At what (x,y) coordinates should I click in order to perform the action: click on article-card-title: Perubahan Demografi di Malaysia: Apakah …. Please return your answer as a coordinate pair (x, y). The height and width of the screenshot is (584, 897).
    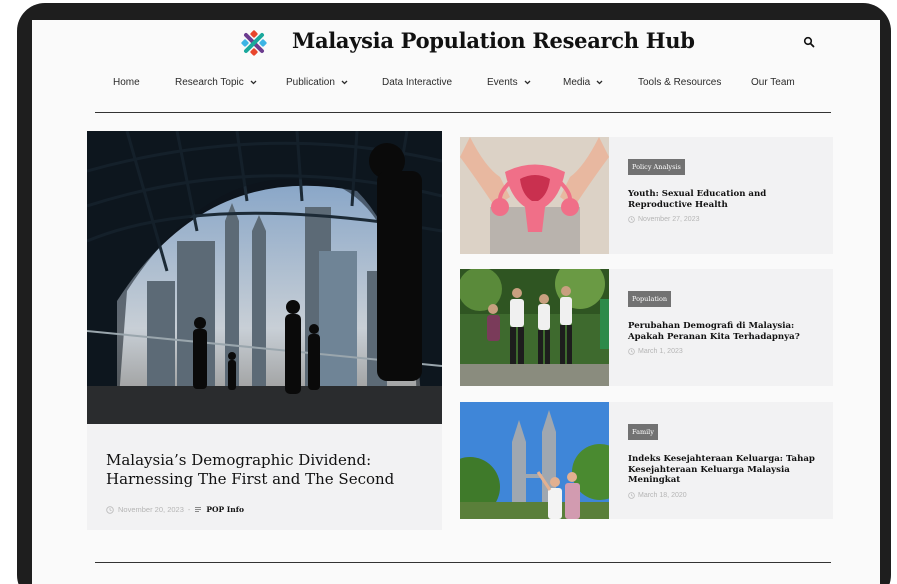
    Looking at the image, I should click on (726, 331).